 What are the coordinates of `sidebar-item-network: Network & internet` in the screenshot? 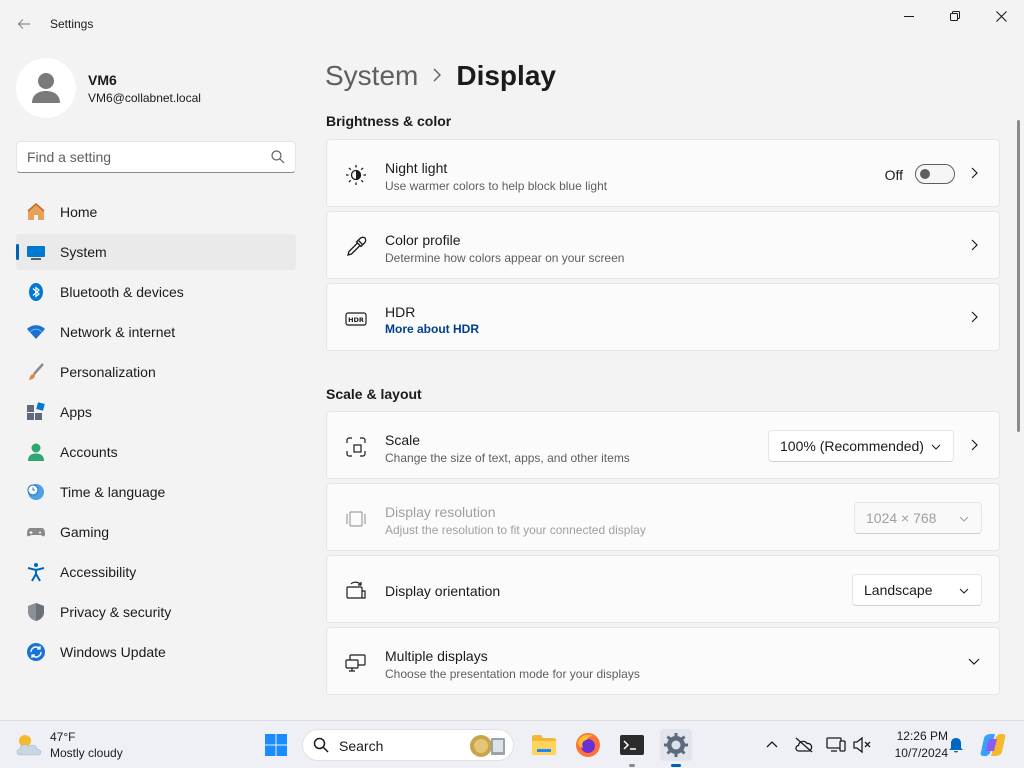 It's located at (156, 332).